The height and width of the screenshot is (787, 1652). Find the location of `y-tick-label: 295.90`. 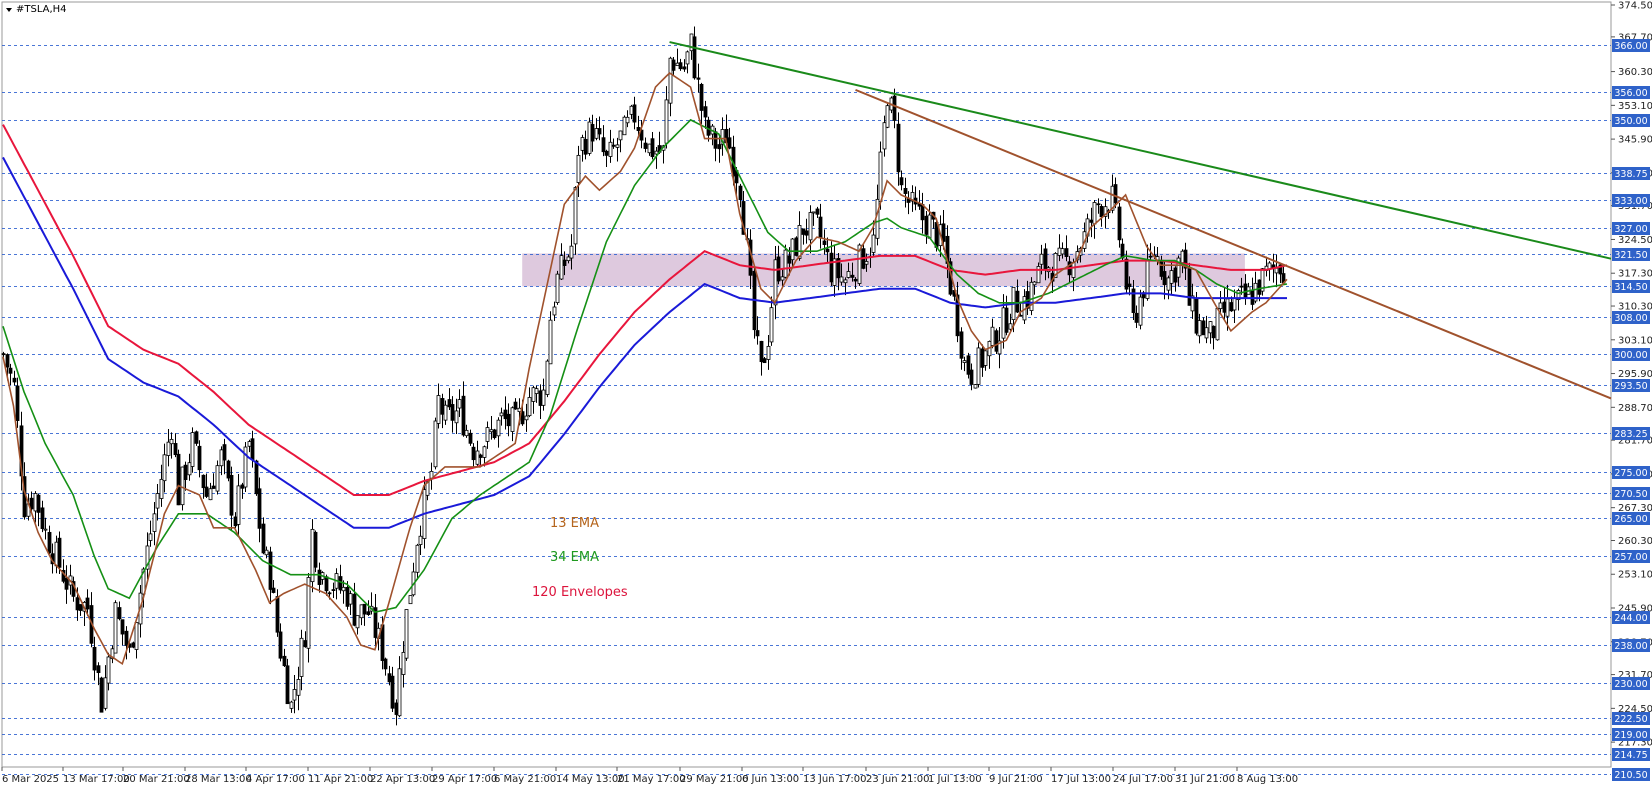

y-tick-label: 295.90 is located at coordinates (1635, 374).